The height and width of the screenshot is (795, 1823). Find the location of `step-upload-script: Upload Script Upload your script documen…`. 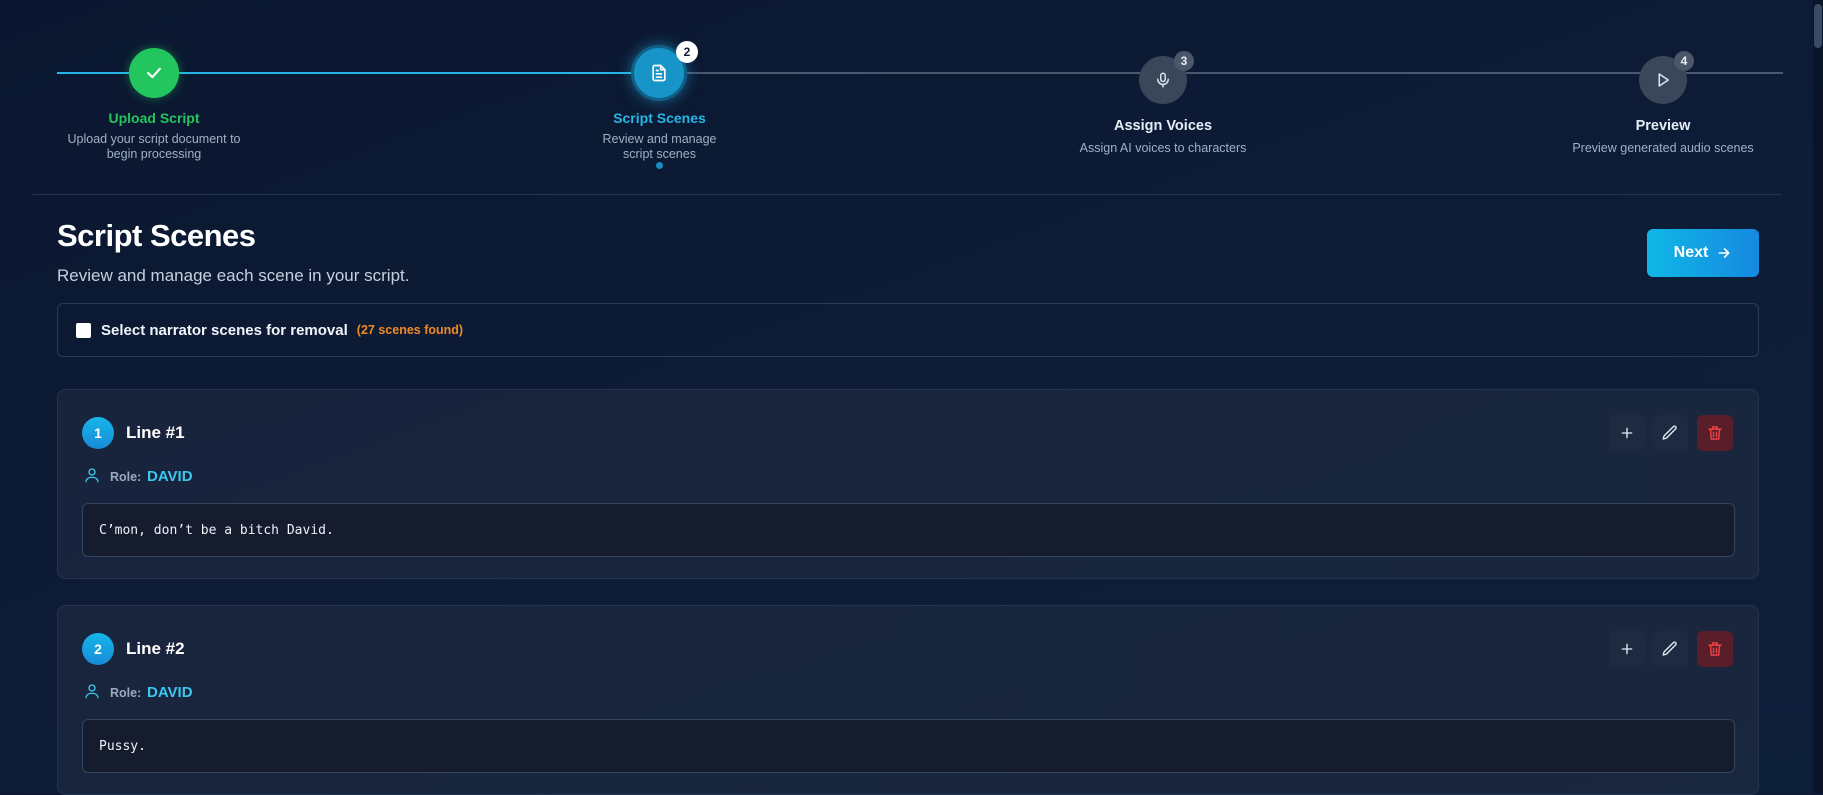

step-upload-script: Upload Script Upload your script documen… is located at coordinates (154, 85).